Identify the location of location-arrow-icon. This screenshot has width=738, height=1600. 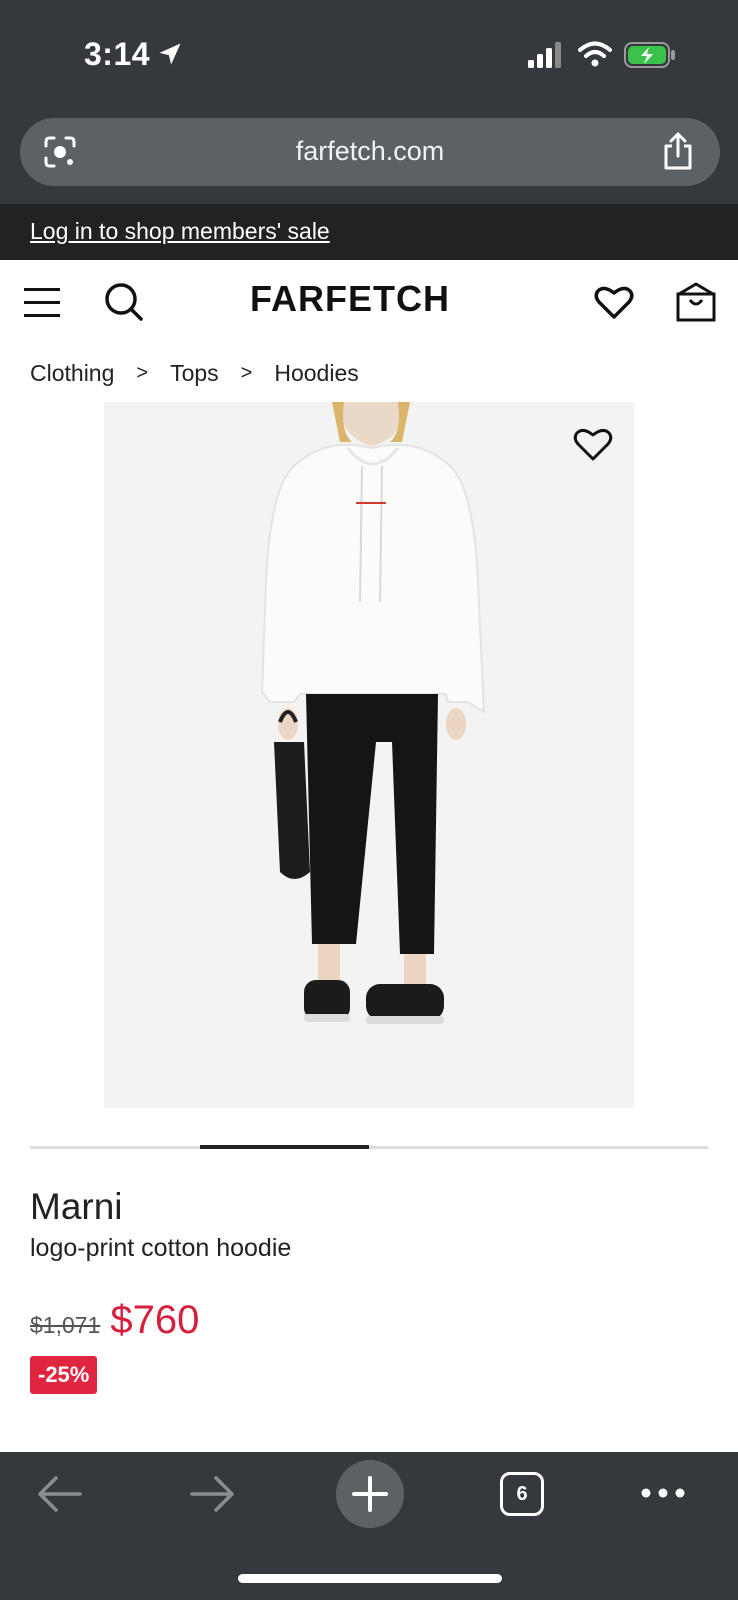
(170, 54).